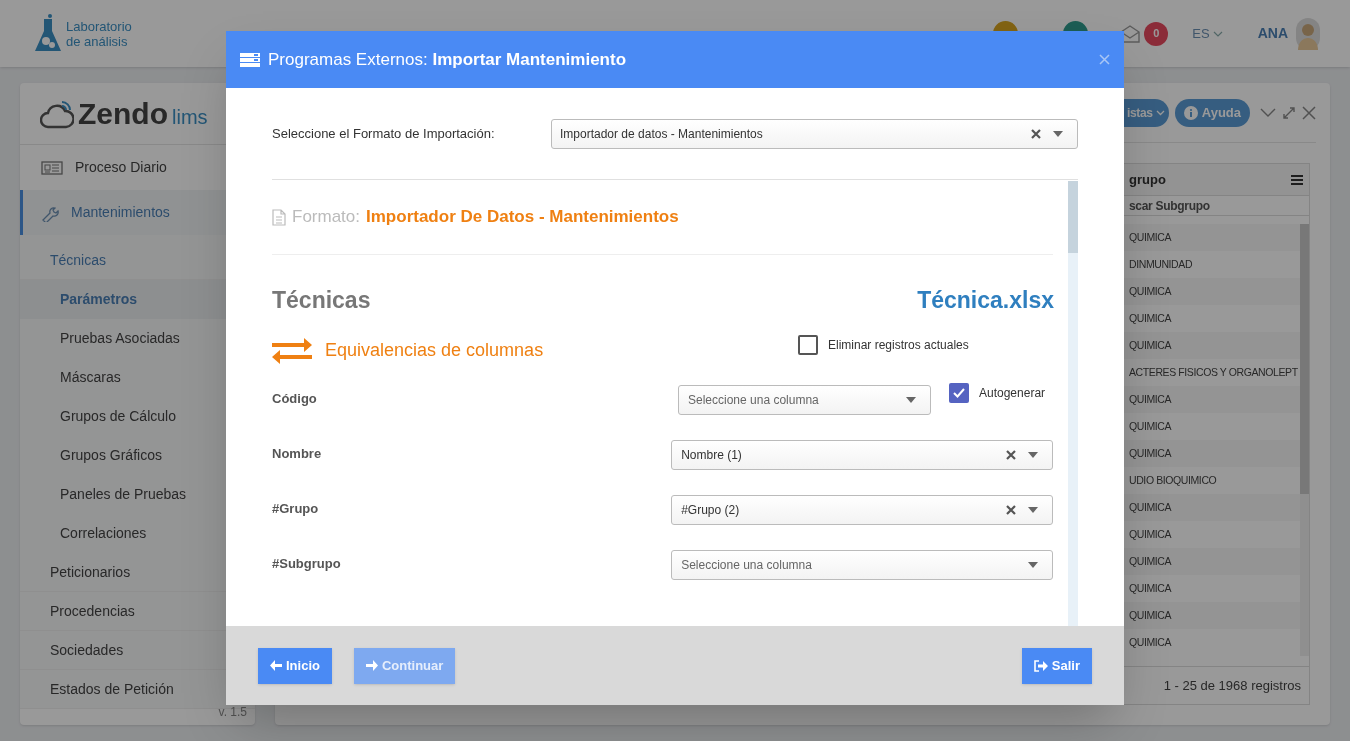 The width and height of the screenshot is (1350, 741). What do you see at coordinates (296, 509) in the screenshot?
I see `field-label: #Grupo` at bounding box center [296, 509].